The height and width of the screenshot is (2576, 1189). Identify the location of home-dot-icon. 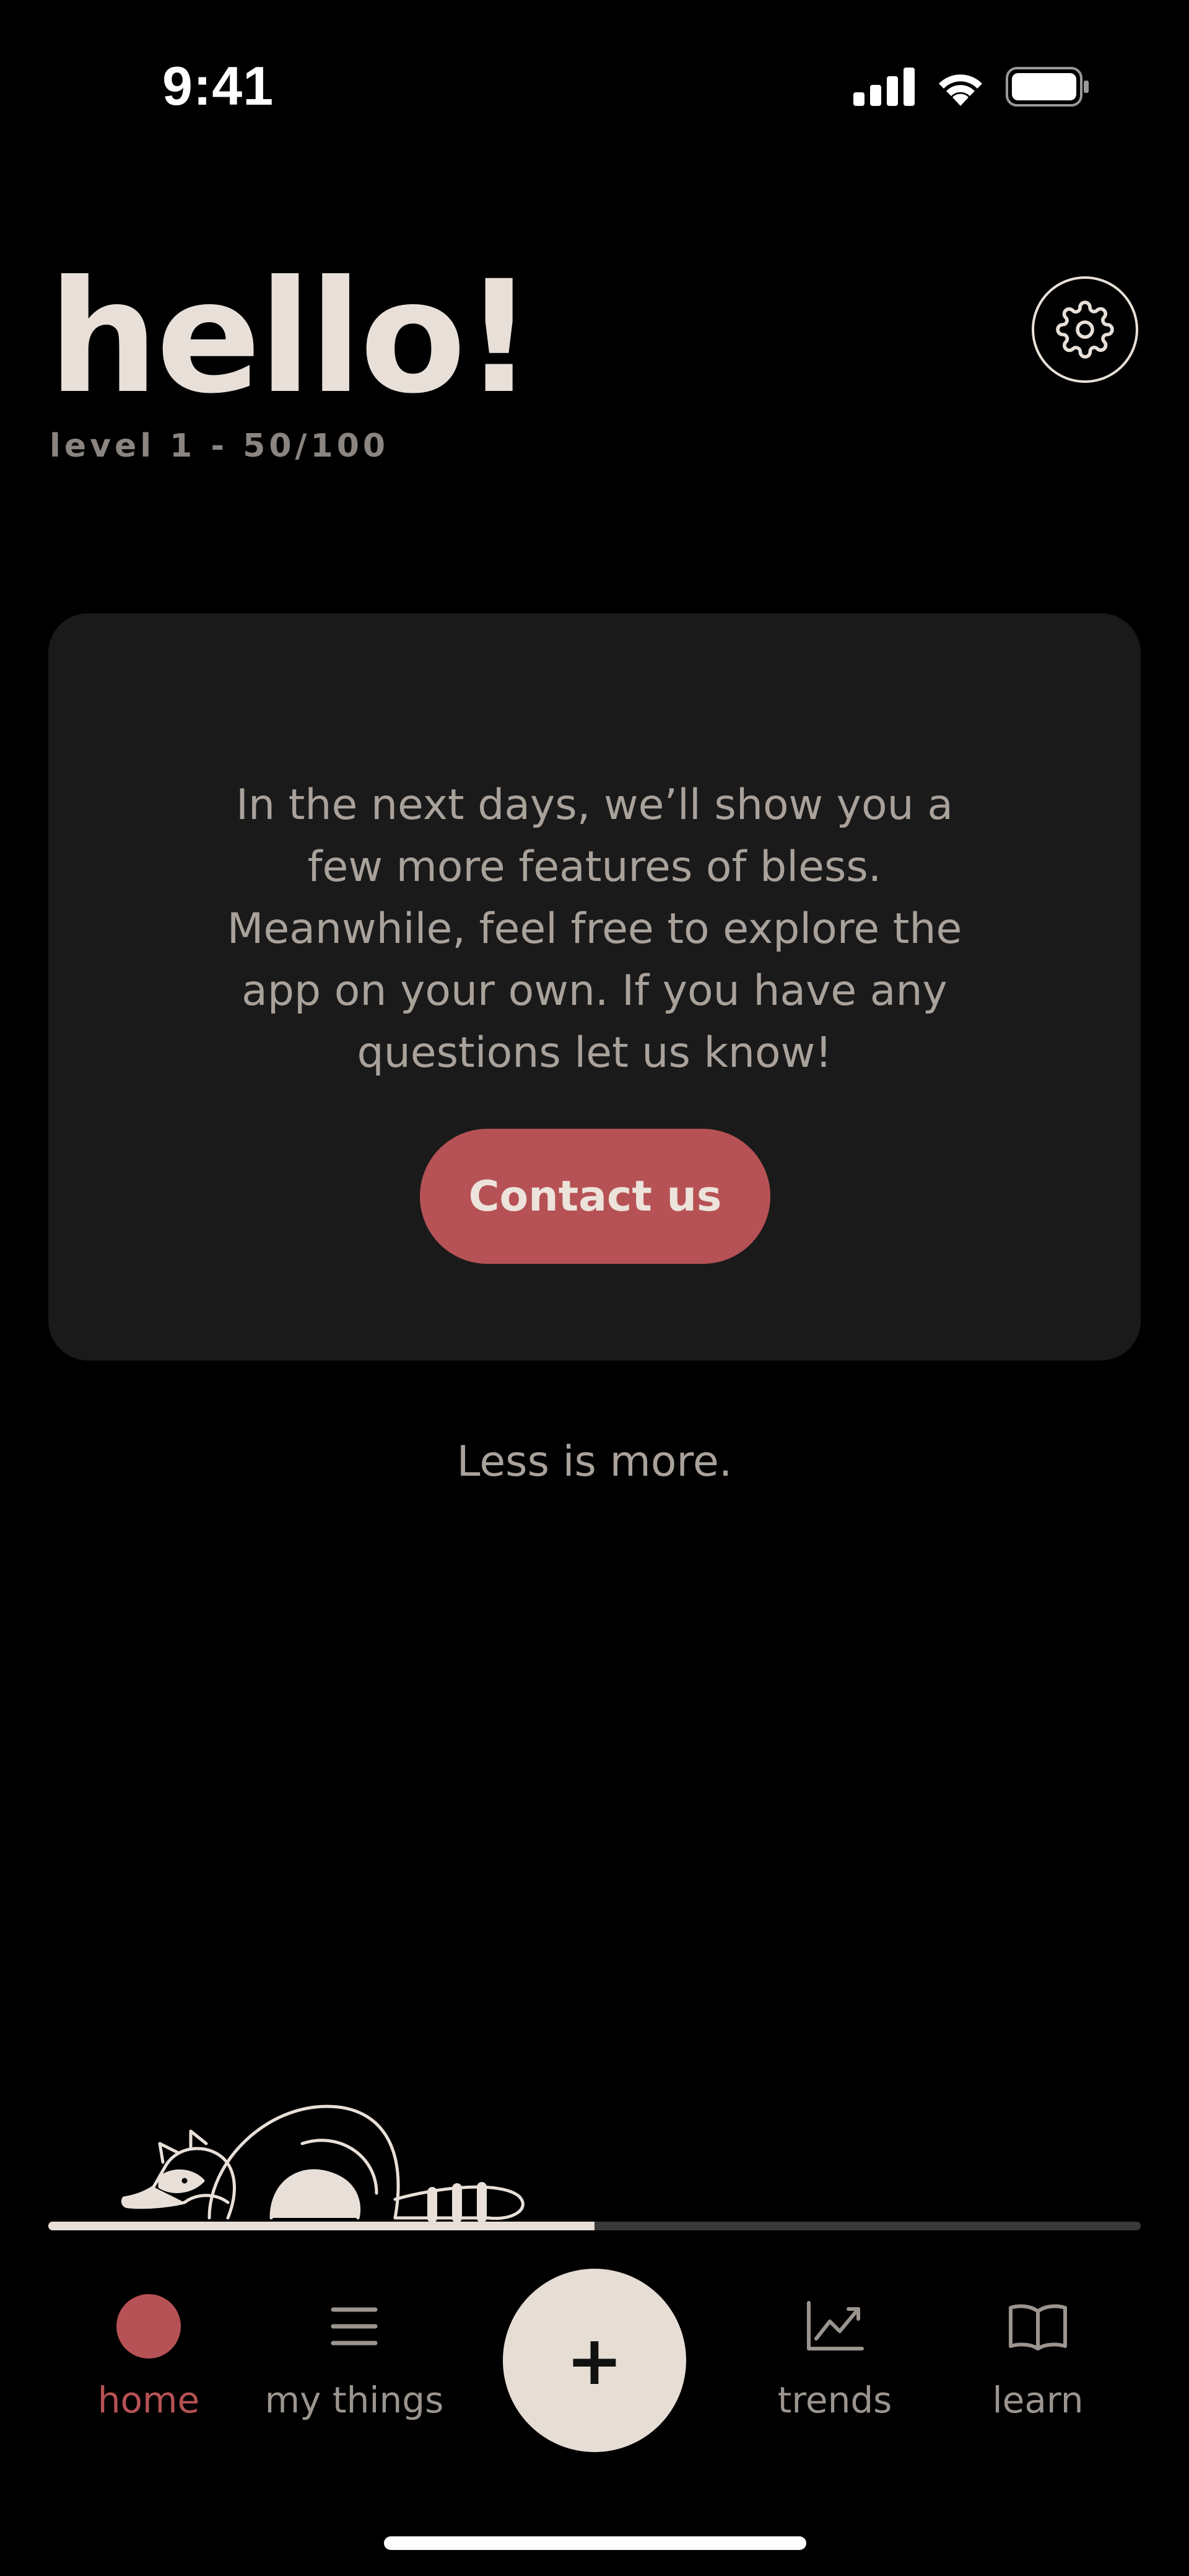
(148, 2326).